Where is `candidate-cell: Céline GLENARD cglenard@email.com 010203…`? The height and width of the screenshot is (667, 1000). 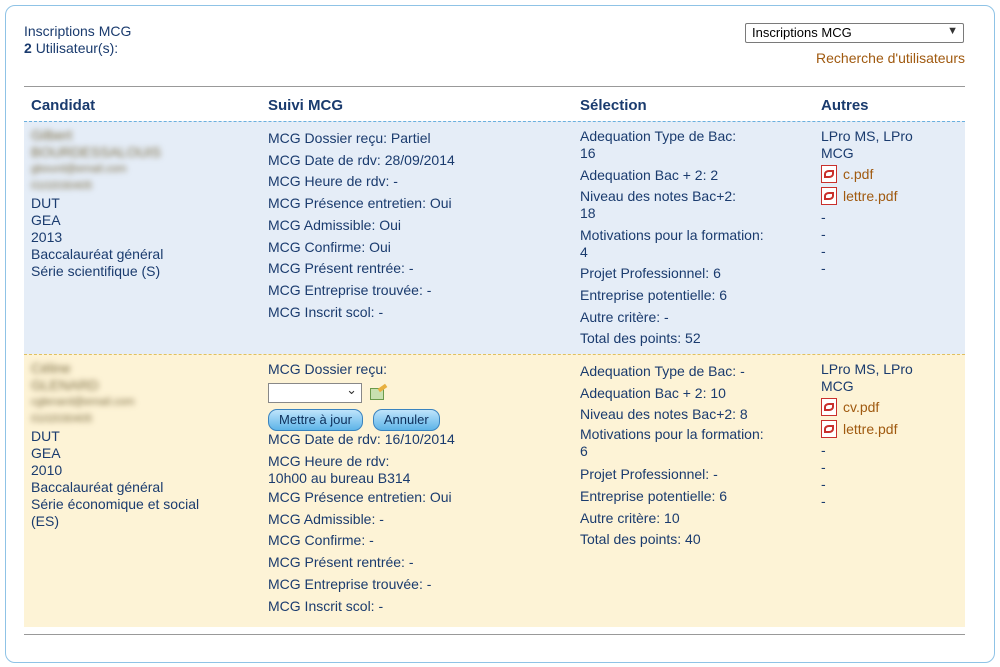
candidate-cell: Céline GLENARD cglenard@email.com 010203… is located at coordinates (143, 445).